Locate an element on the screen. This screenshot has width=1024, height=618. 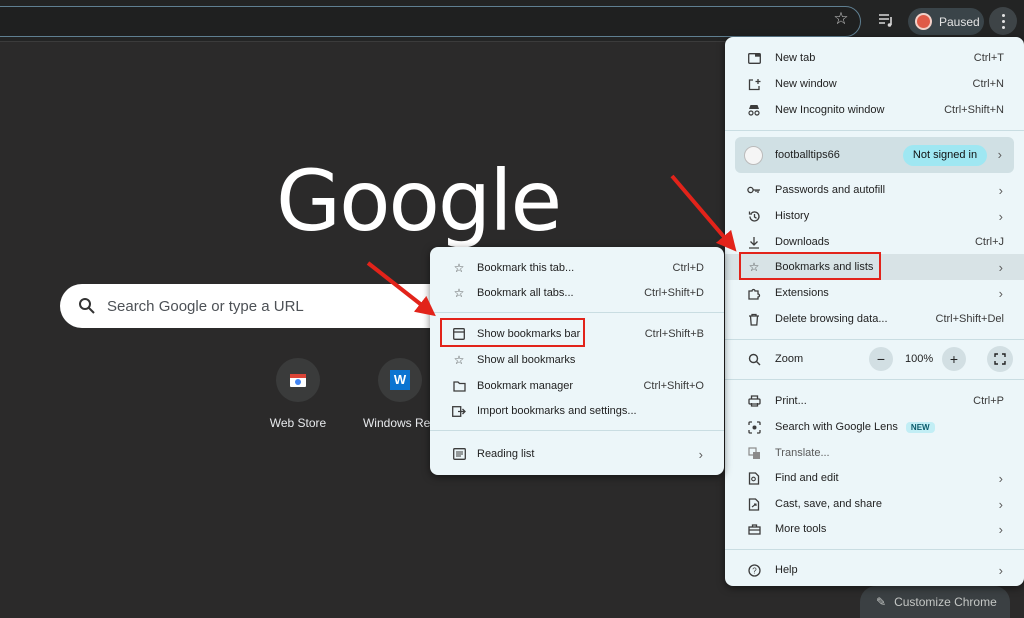
search-icon is located at coordinates (87, 306).